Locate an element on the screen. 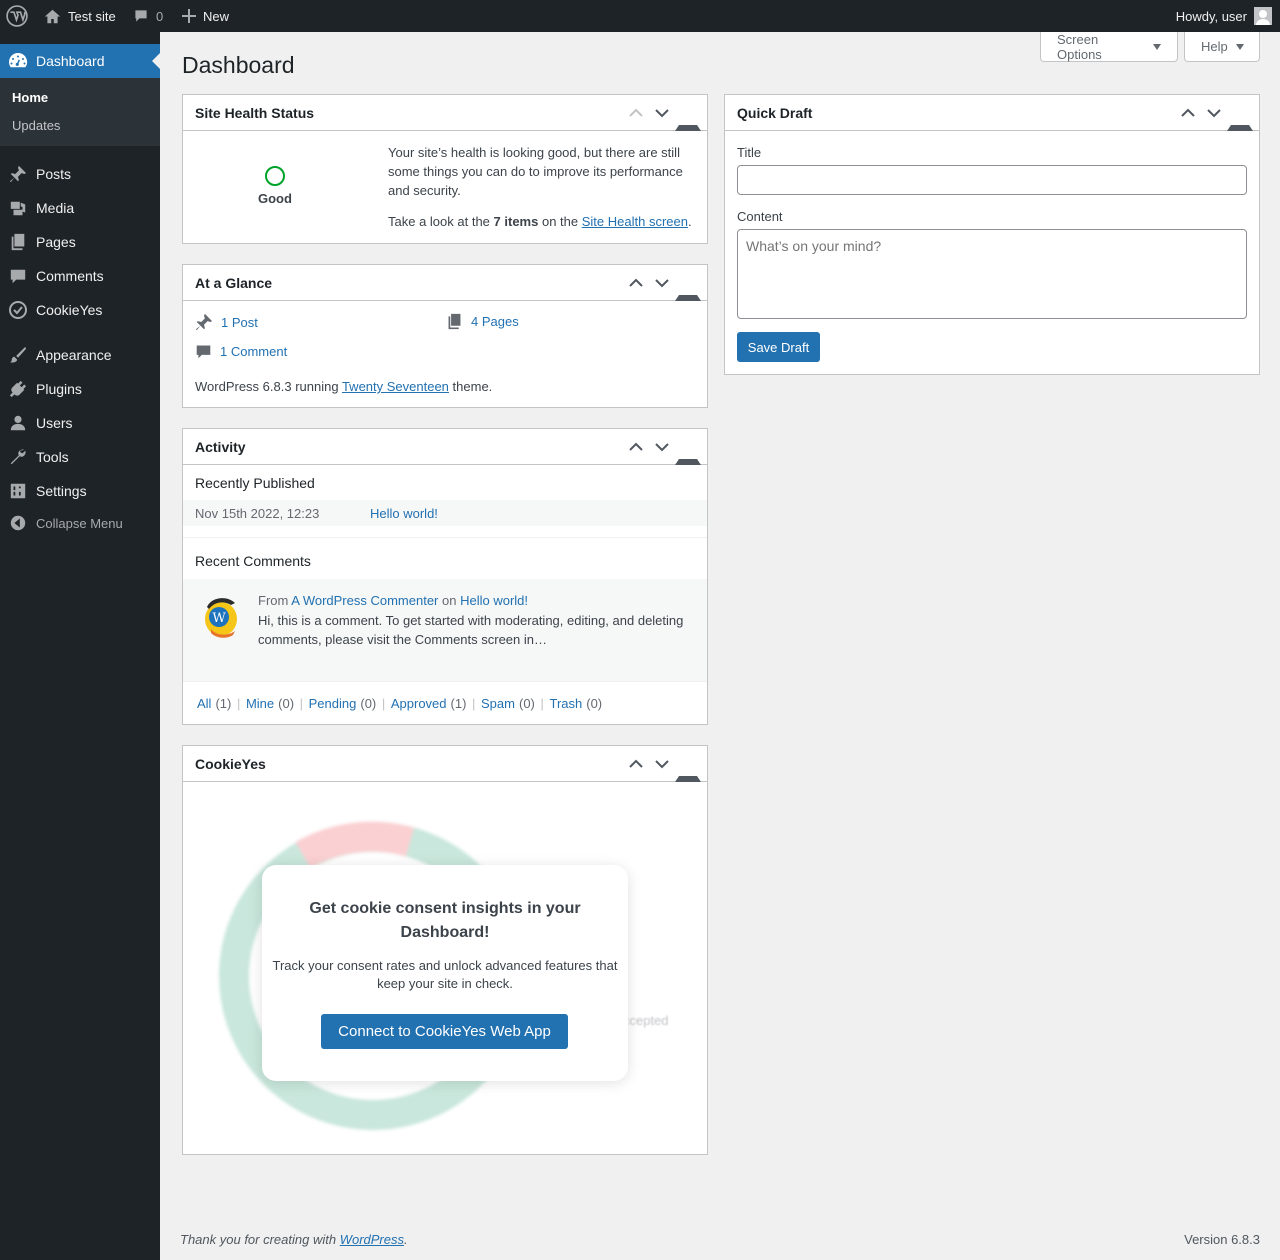 This screenshot has width=1280, height=1260. comment-filter-trash: Trash is located at coordinates (565, 703).